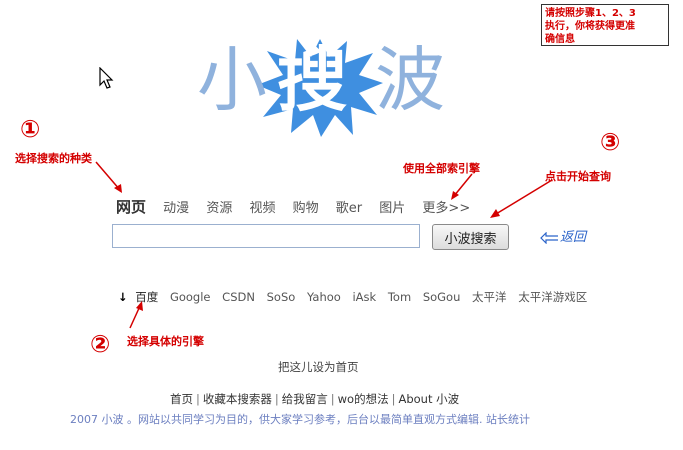  What do you see at coordinates (489, 297) in the screenshot?
I see `engine-pconline: 太平洋` at bounding box center [489, 297].